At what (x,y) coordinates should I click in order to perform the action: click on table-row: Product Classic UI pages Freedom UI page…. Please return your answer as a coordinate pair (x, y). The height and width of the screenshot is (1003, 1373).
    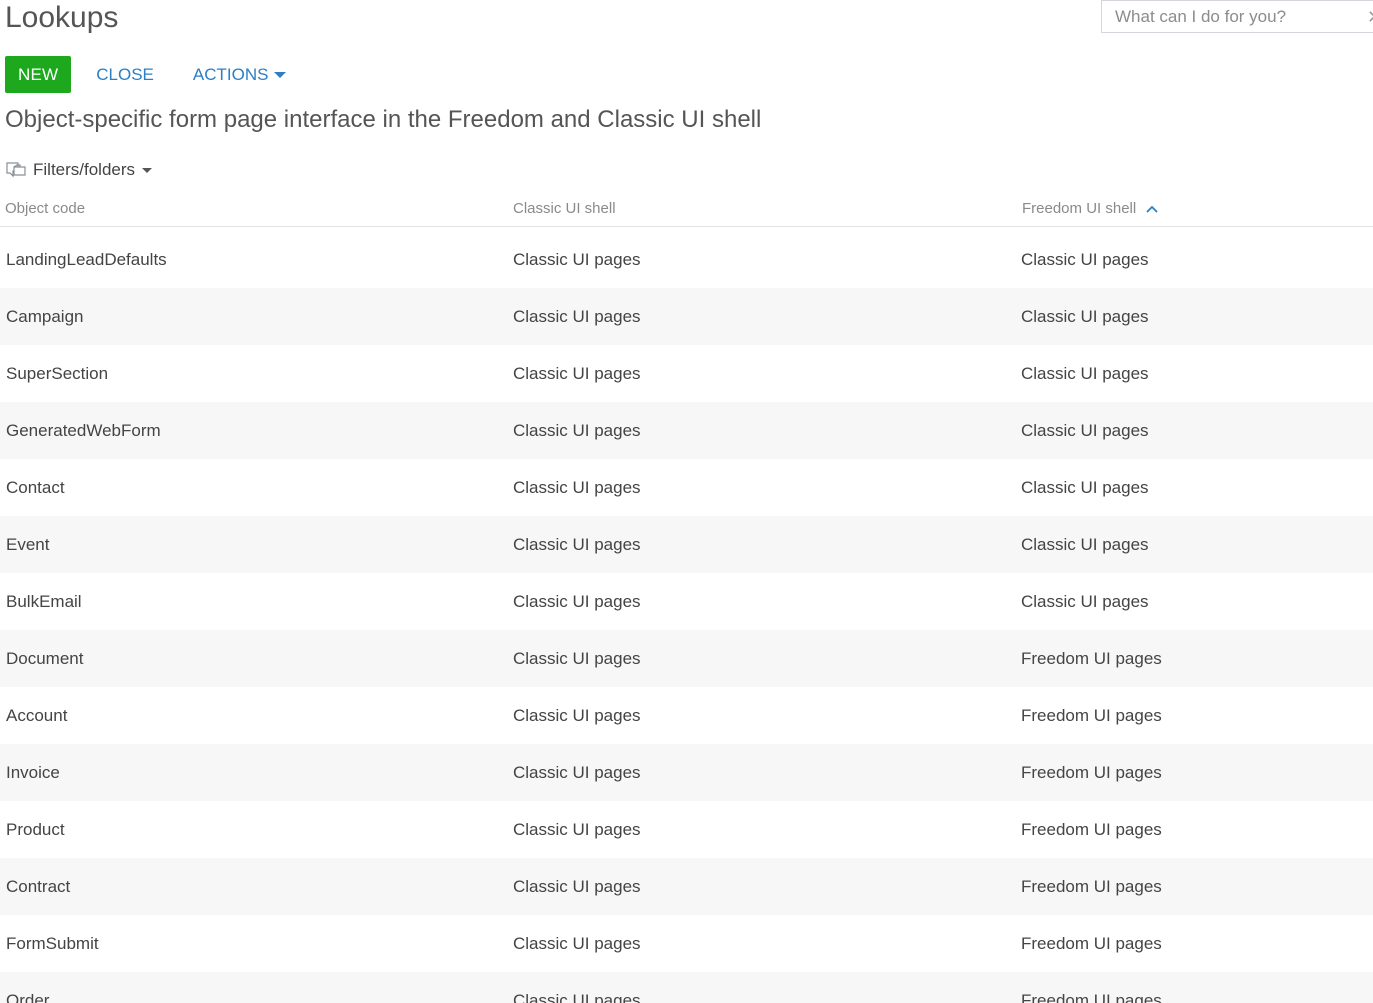
    Looking at the image, I should click on (686, 829).